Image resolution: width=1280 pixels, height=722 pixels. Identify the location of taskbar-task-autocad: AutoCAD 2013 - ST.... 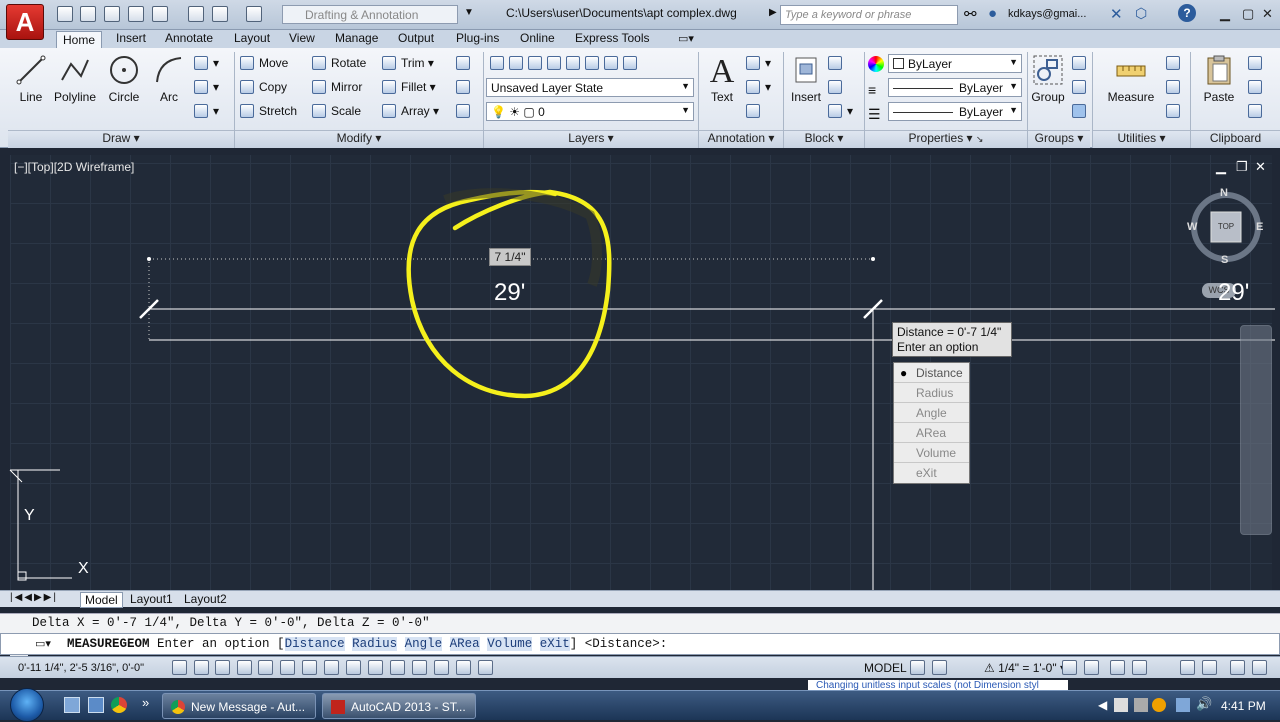
(399, 706).